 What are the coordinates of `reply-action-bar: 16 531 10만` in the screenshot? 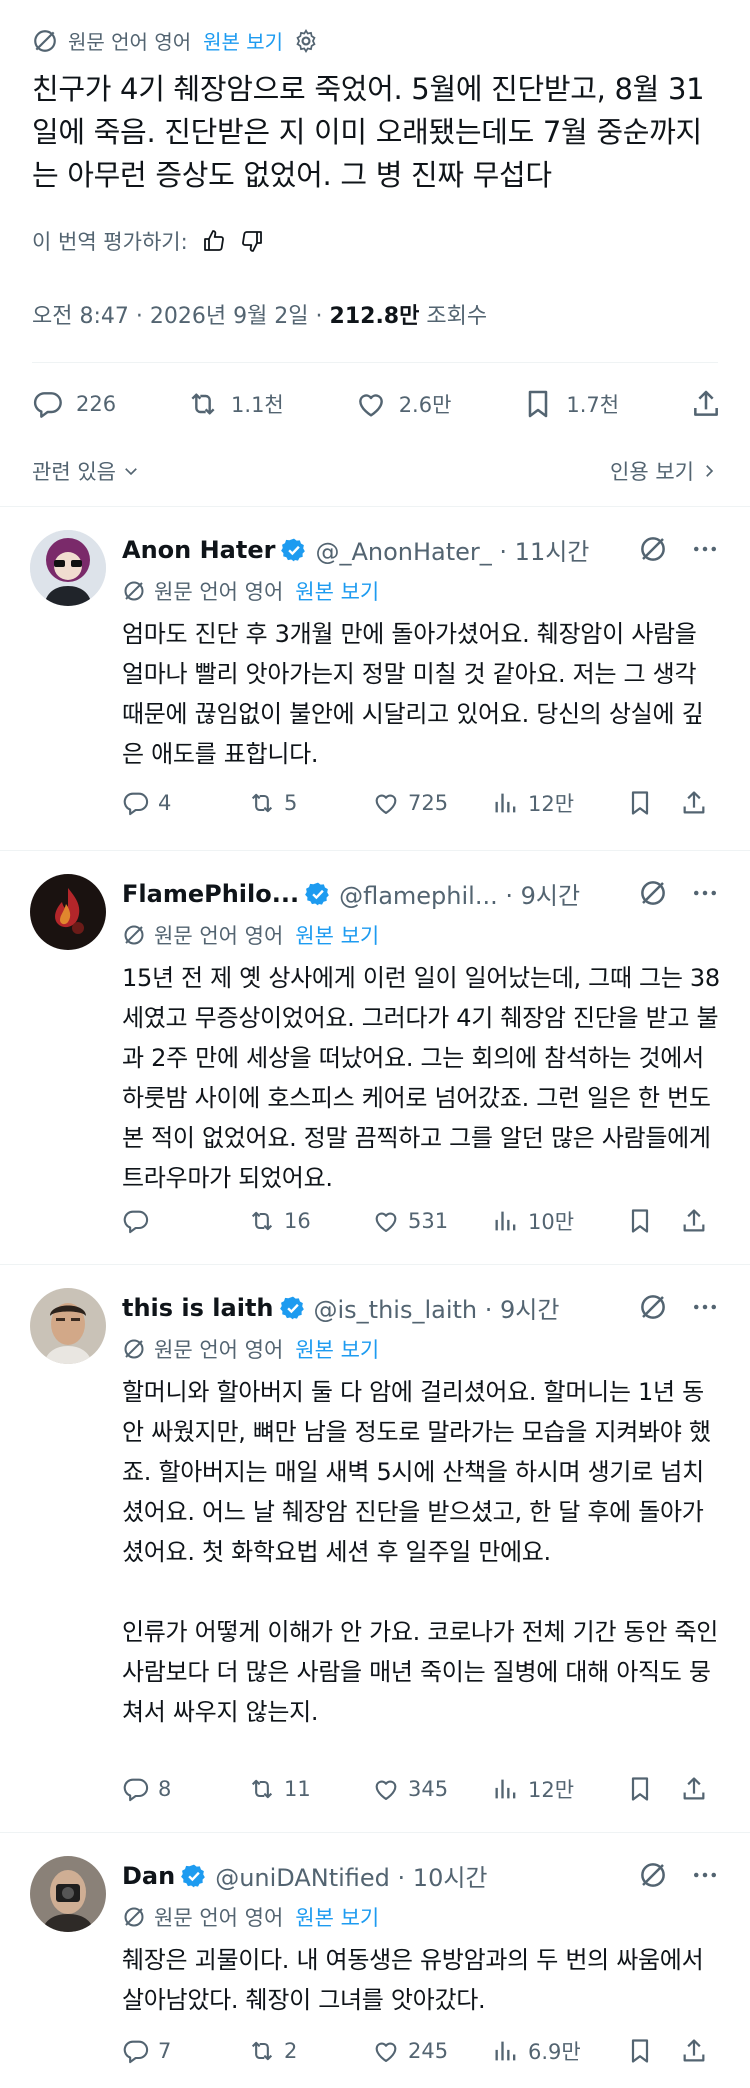 It's located at (422, 1221).